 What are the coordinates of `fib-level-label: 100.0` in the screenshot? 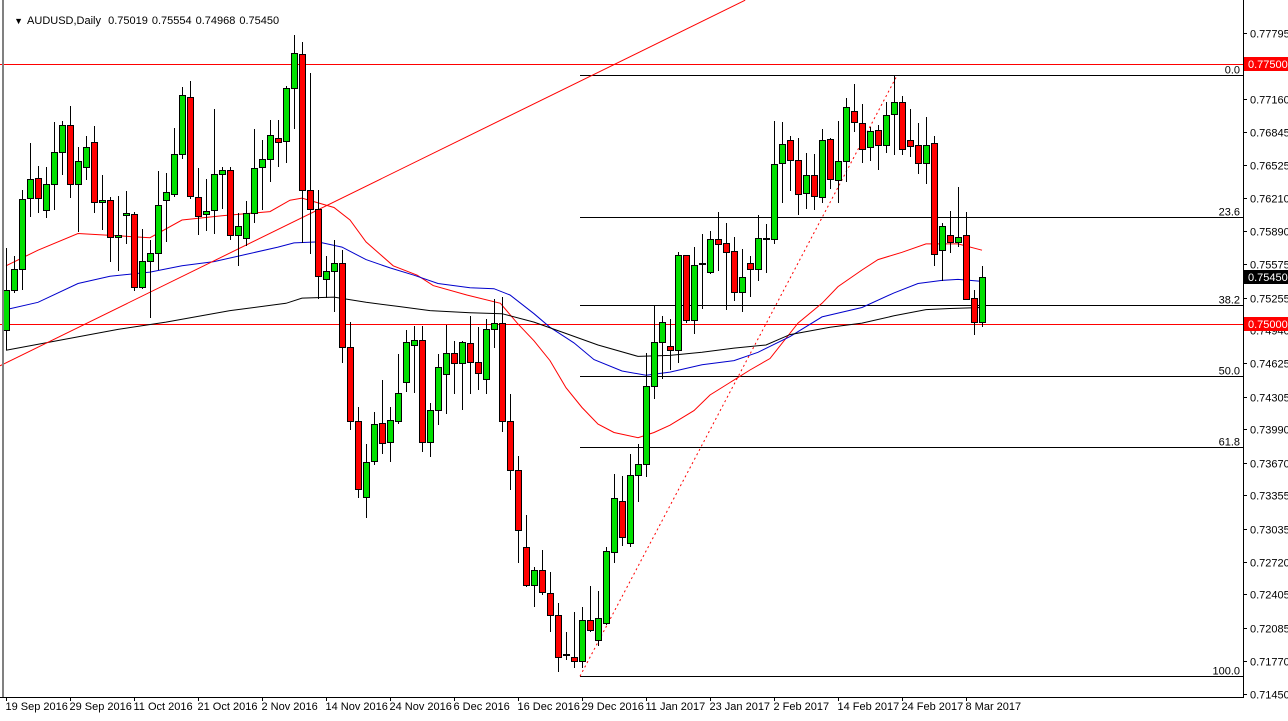 It's located at (1226, 672).